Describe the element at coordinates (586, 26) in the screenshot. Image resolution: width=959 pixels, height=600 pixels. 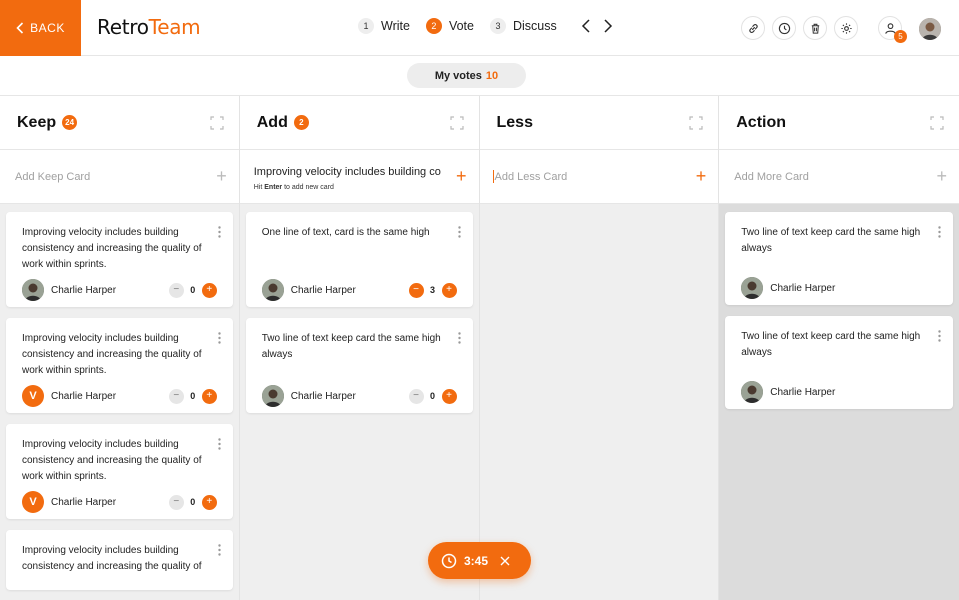
I see `chevron-left-icon` at that location.